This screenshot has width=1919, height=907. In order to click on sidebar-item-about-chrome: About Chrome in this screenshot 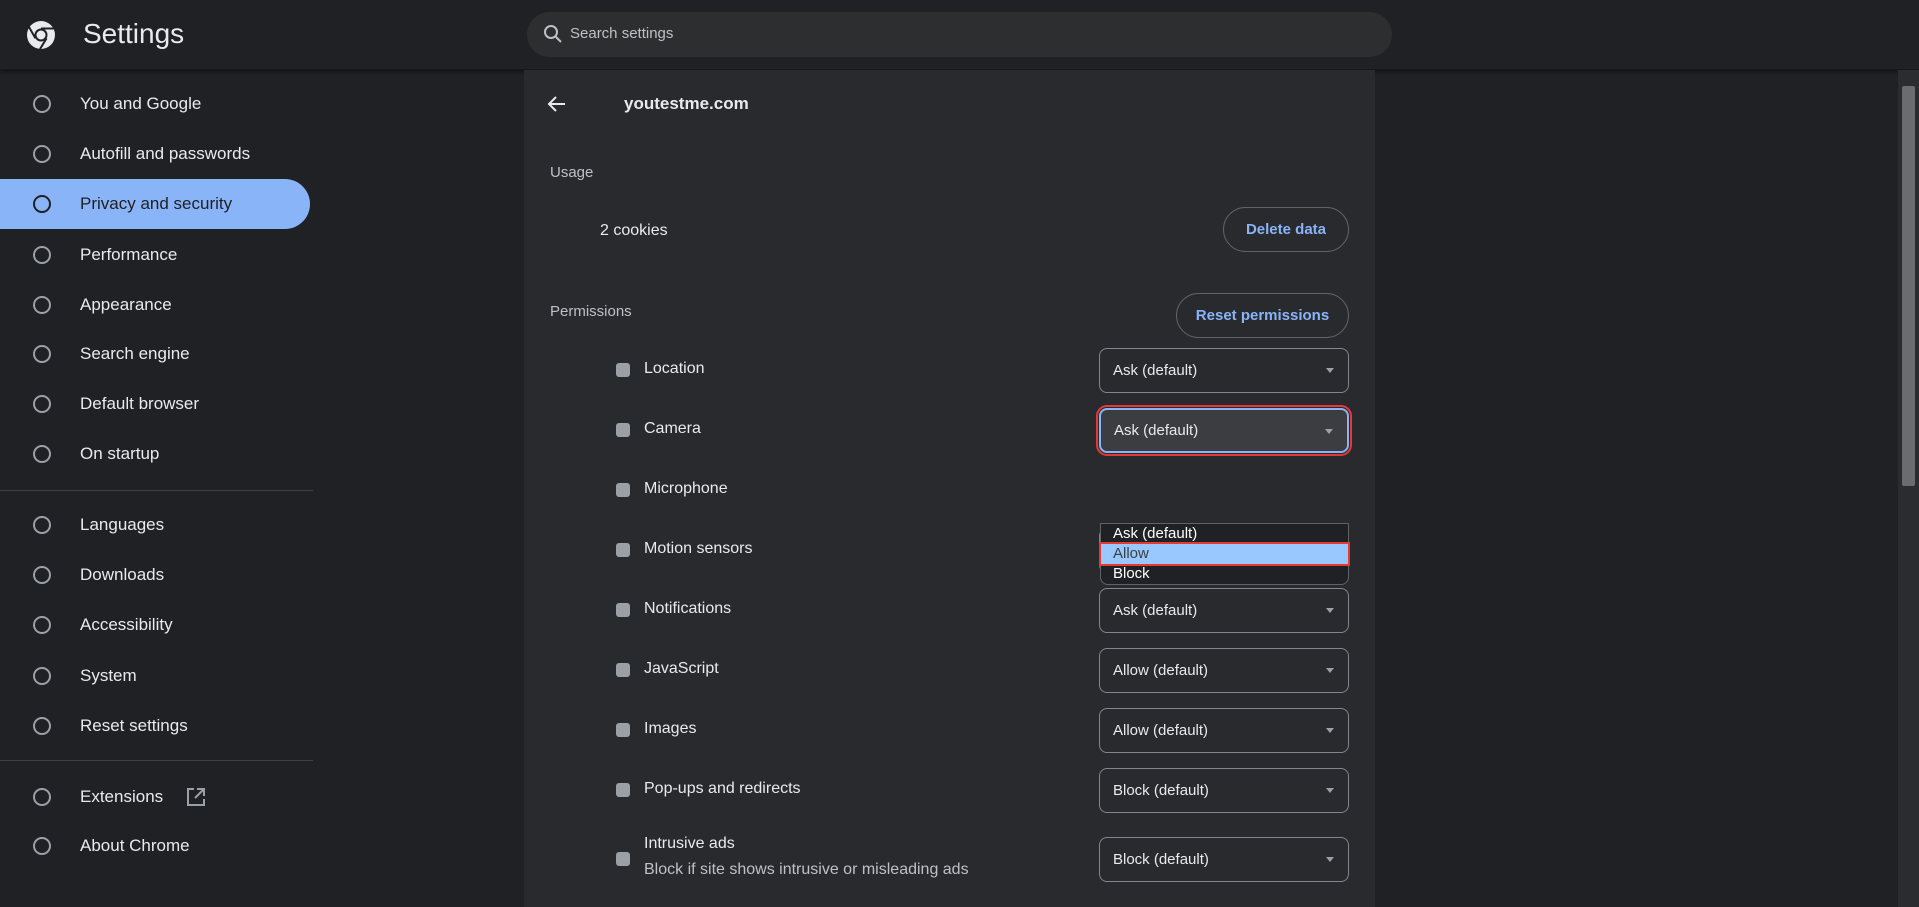, I will do `click(155, 846)`.